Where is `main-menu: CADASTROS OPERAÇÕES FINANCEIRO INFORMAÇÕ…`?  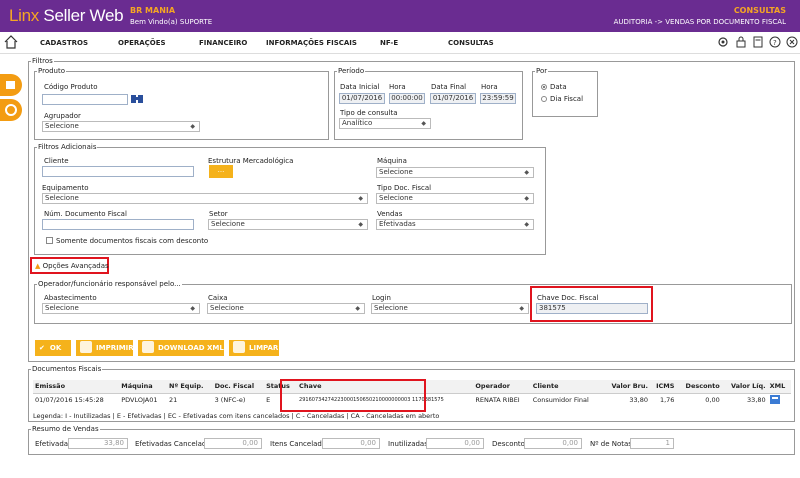 main-menu: CADASTROS OPERAÇÕES FINANCEIRO INFORMAÇÕ… is located at coordinates (400, 43).